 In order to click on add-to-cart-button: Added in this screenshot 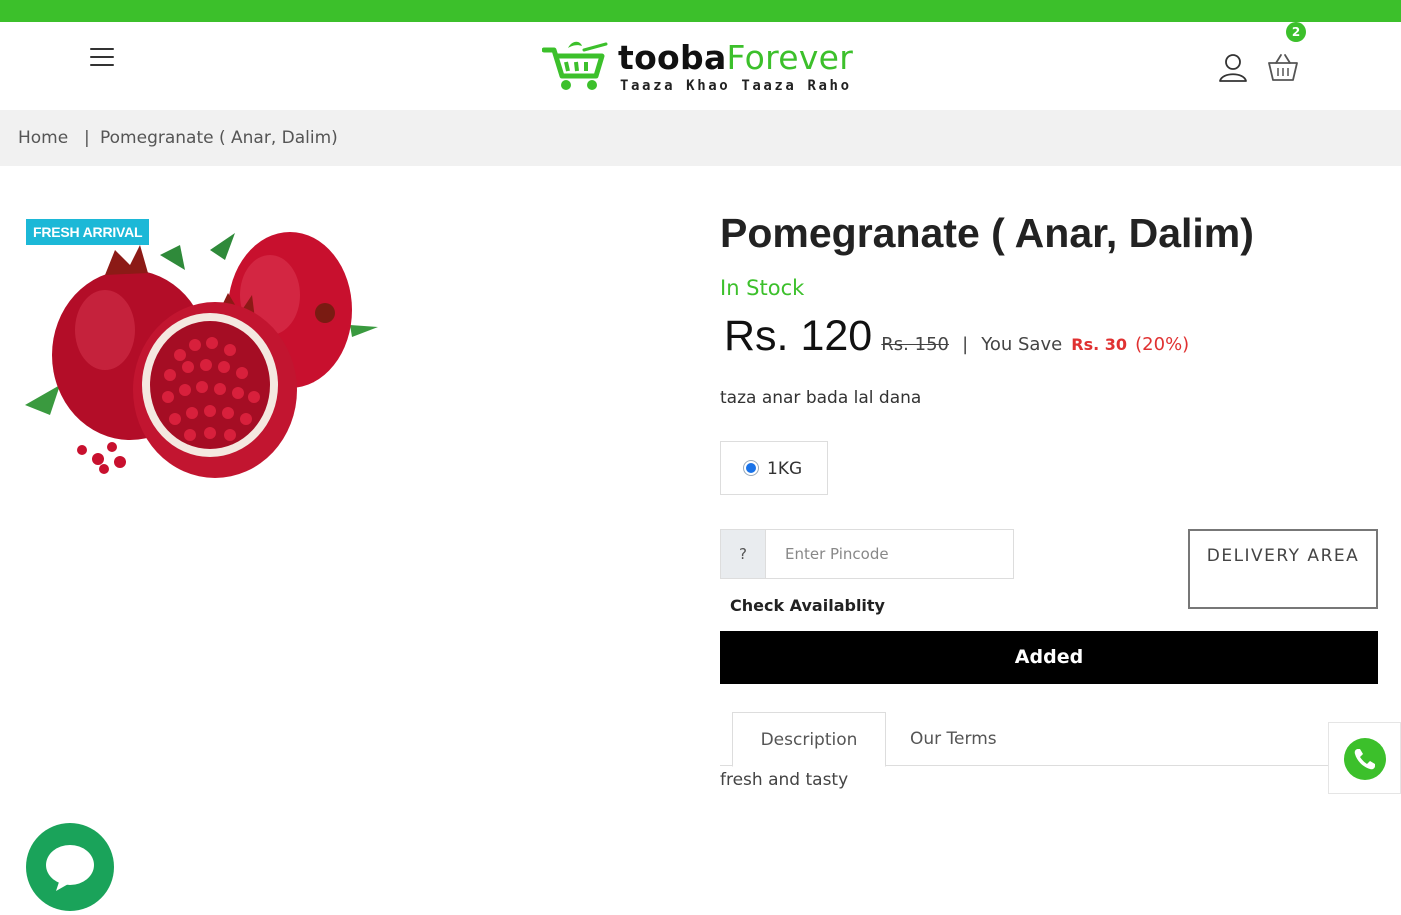, I will do `click(1049, 657)`.